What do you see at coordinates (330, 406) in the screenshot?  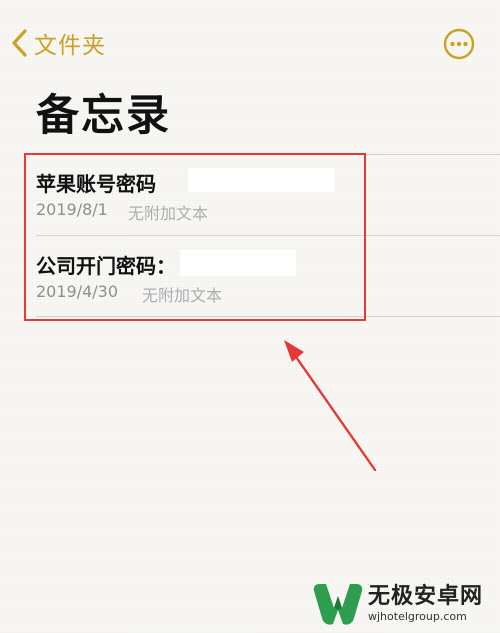 I see `annotation-arrow-icon` at bounding box center [330, 406].